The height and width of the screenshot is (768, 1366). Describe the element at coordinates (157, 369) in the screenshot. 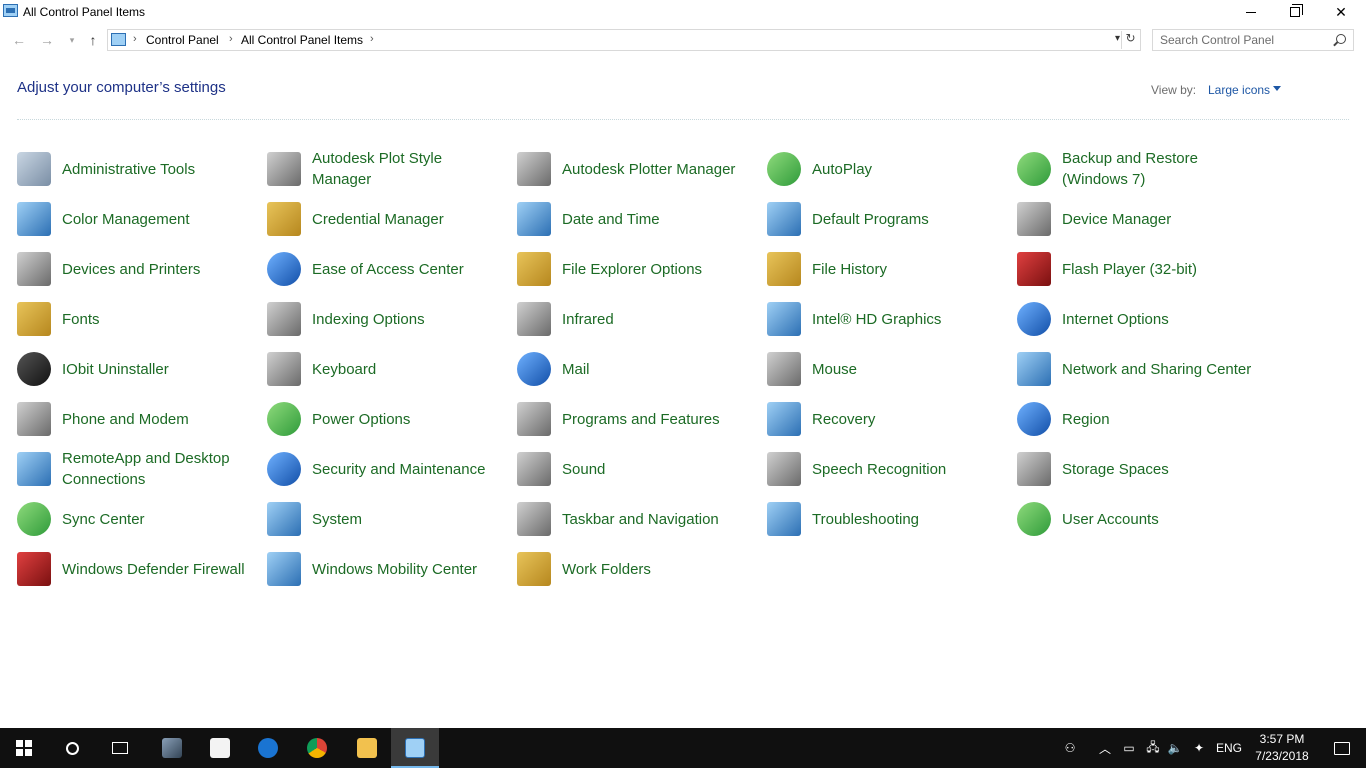

I see `item-label: IObit Uninstaller` at that location.